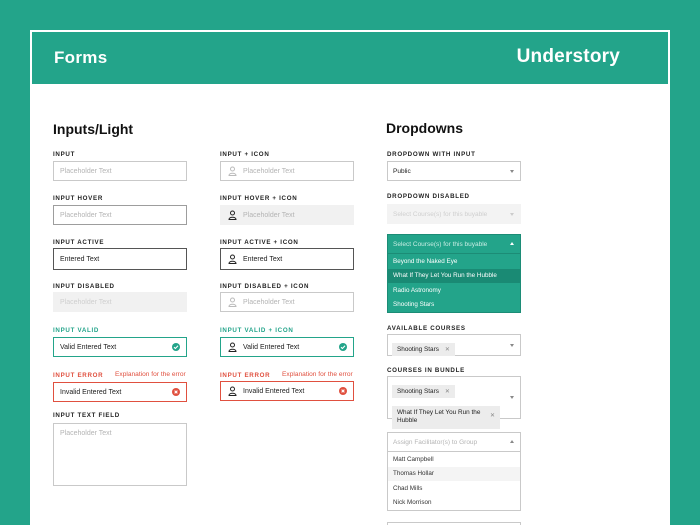 The height and width of the screenshot is (525, 700). Describe the element at coordinates (263, 259) in the screenshot. I see `input-active-icon-value: Entered Text` at that location.